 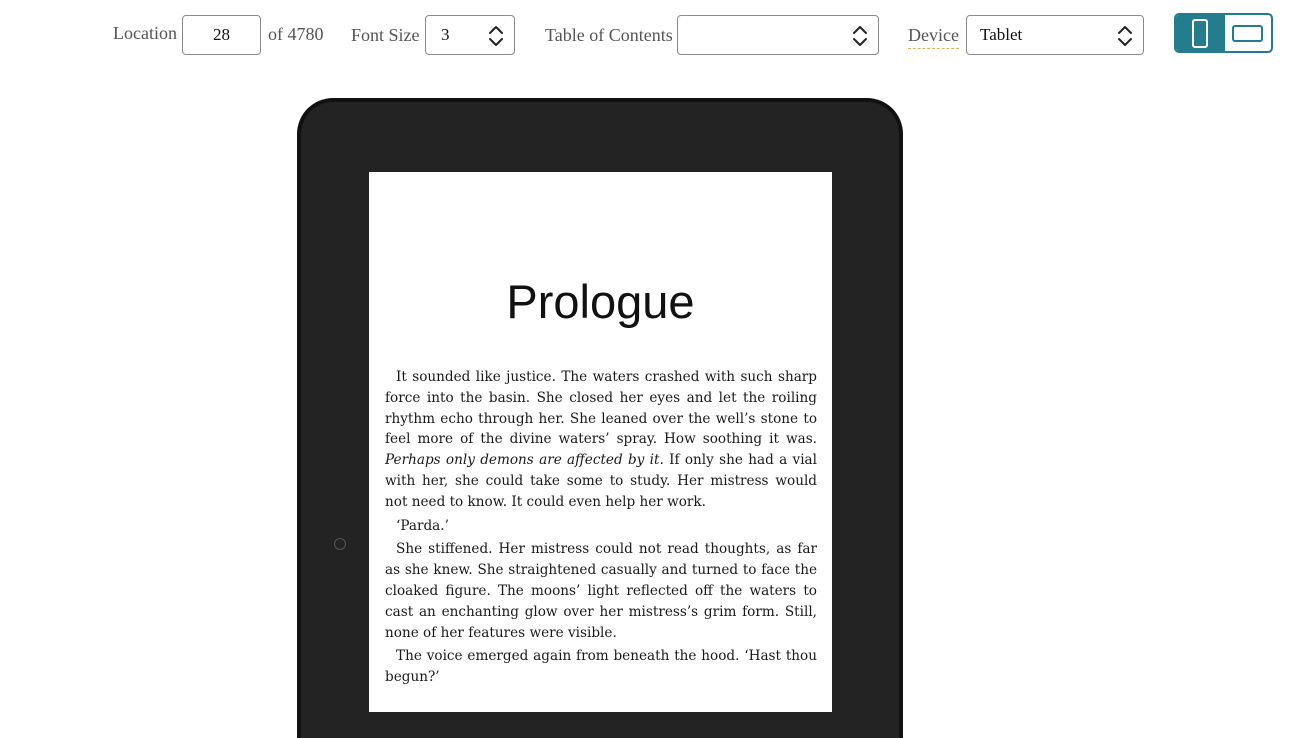 I want to click on device-label: Device, so click(x=933, y=37).